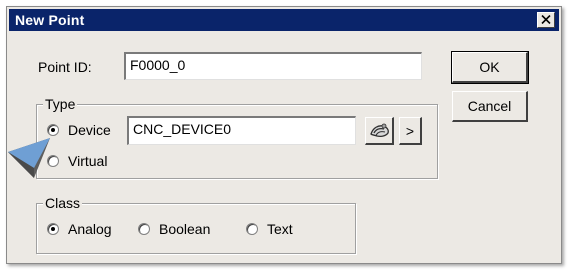 The width and height of the screenshot is (570, 277). I want to click on text-radio-label: Text, so click(280, 229).